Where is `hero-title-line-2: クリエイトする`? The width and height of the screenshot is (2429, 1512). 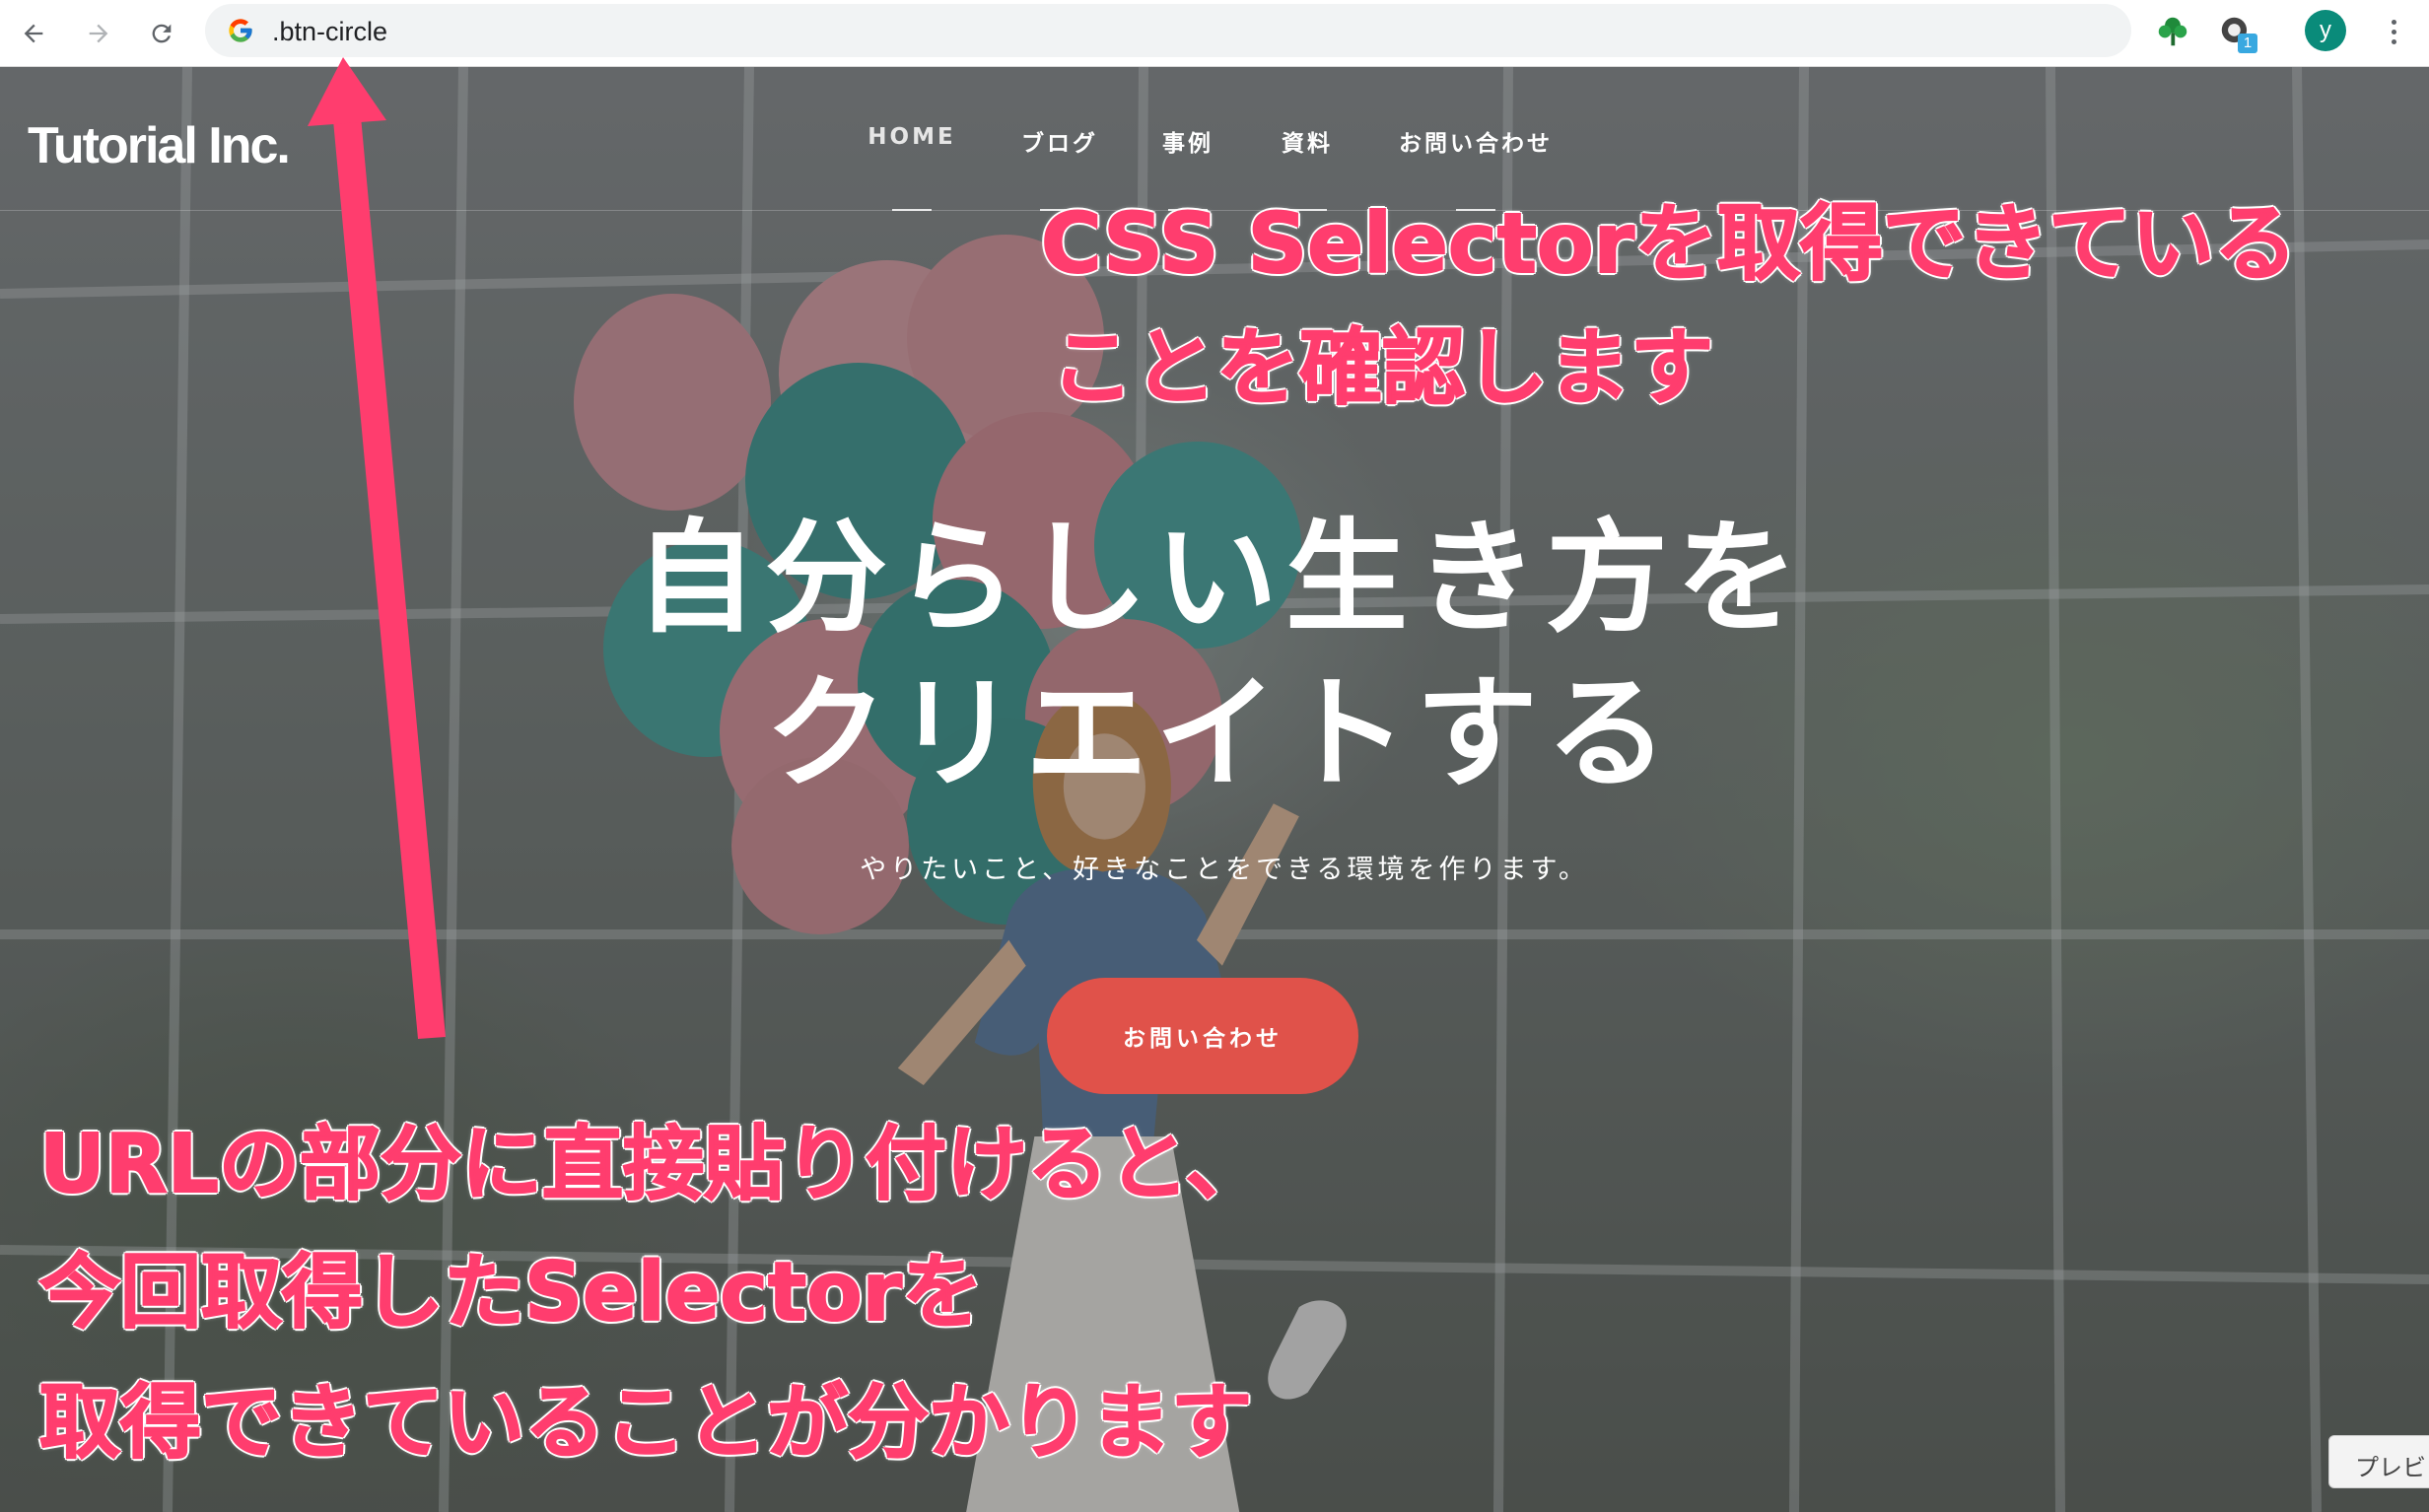
hero-title-line-2: クリエイトする is located at coordinates (1220, 734).